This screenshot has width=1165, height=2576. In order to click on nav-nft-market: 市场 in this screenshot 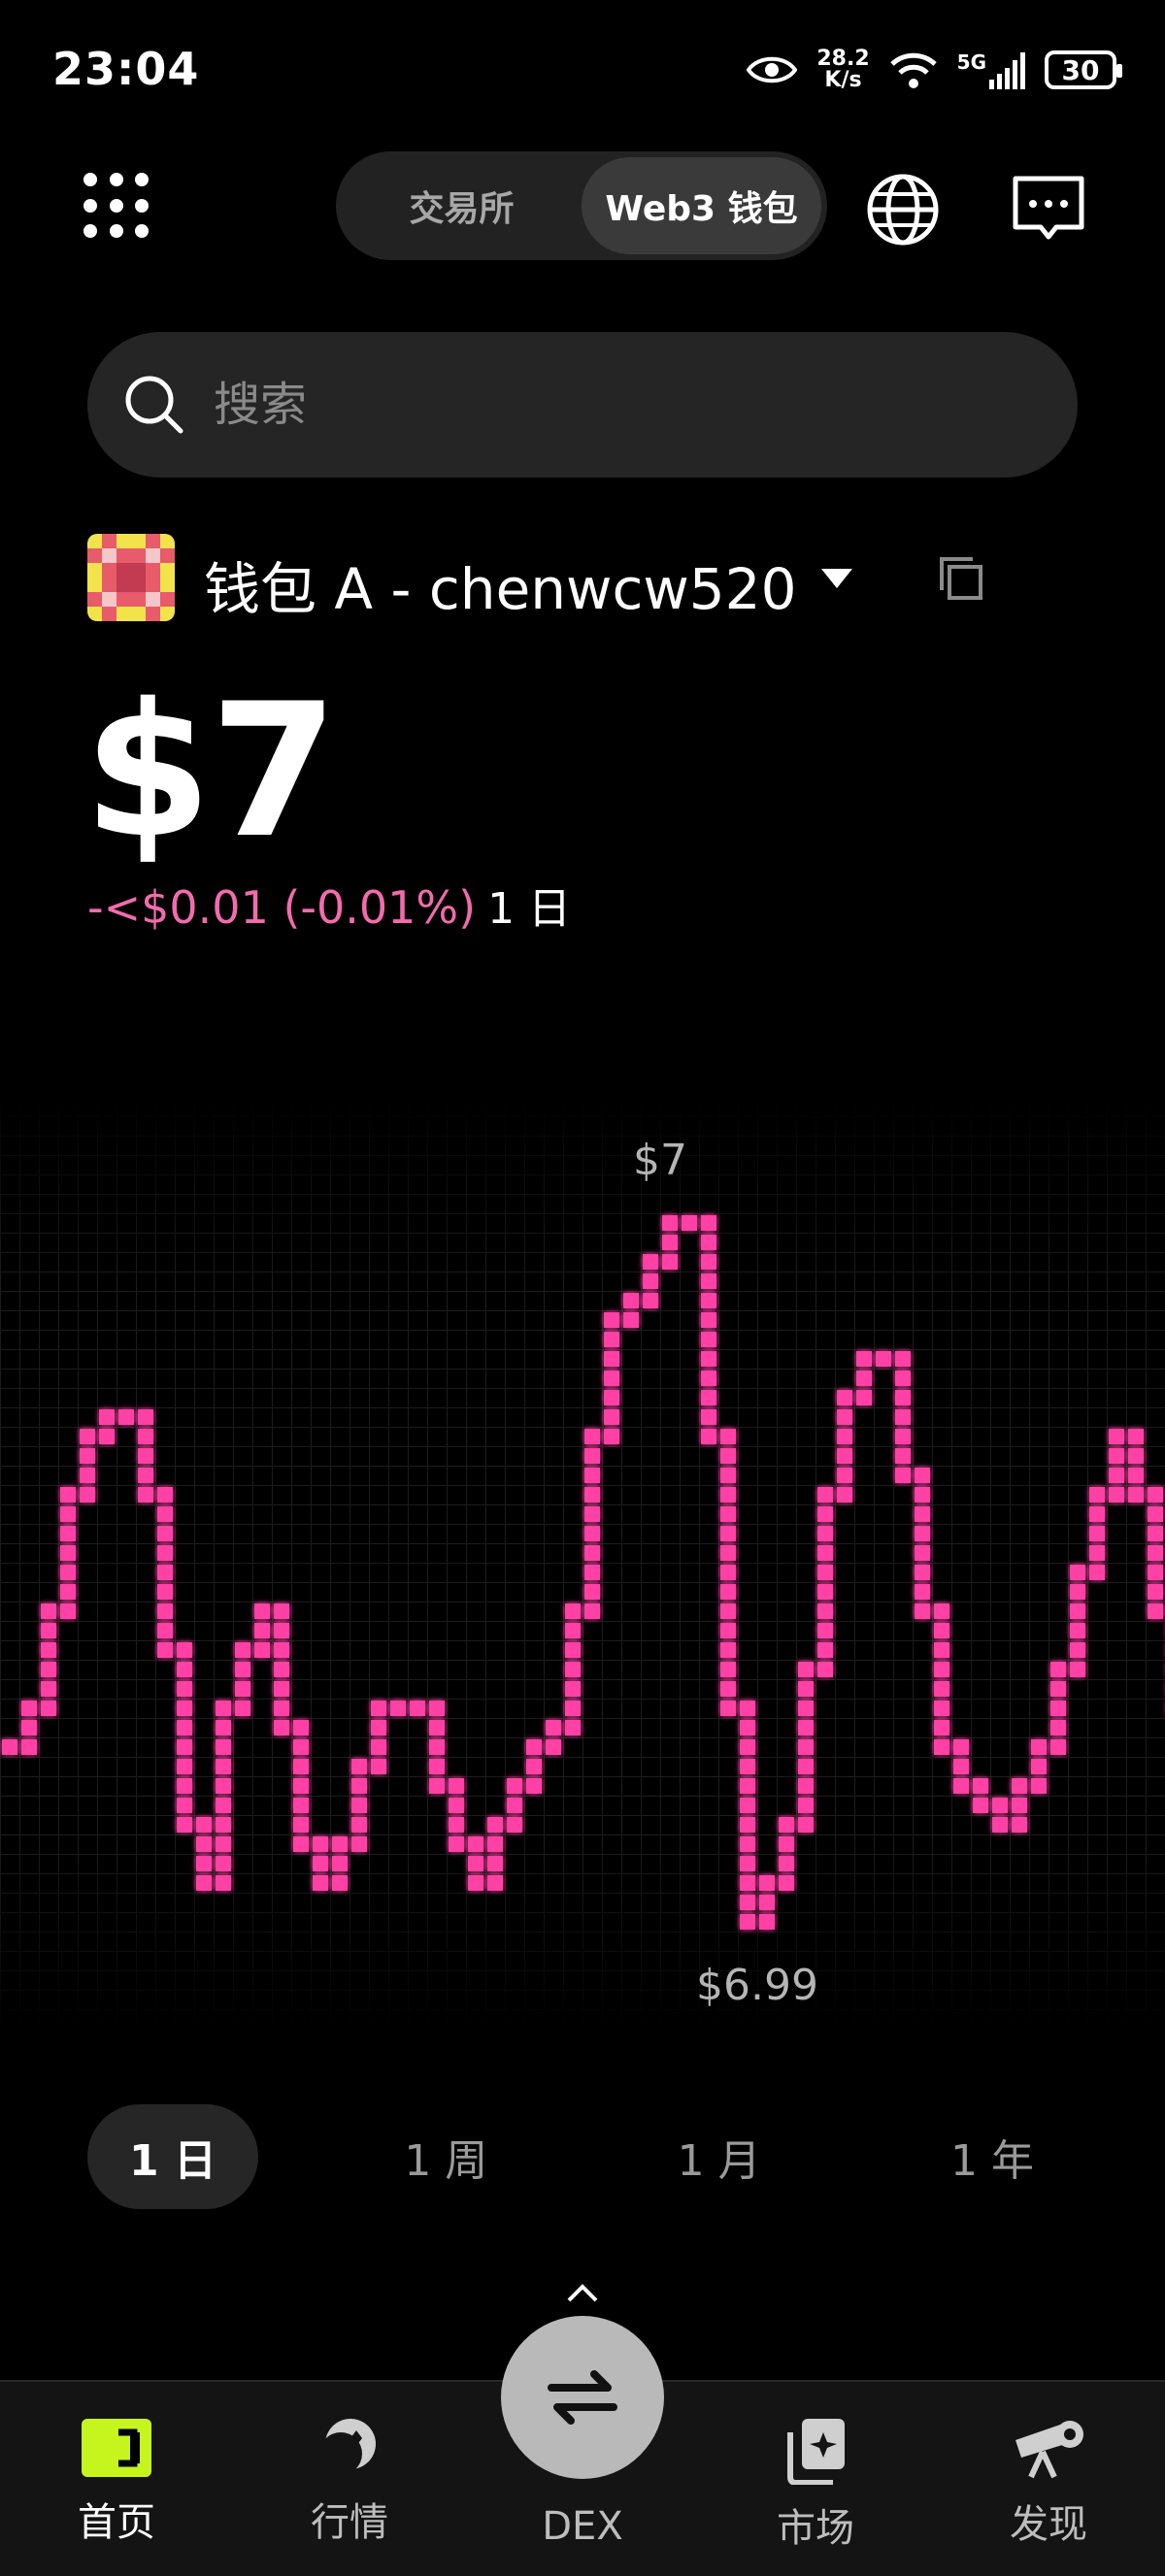, I will do `click(815, 2485)`.